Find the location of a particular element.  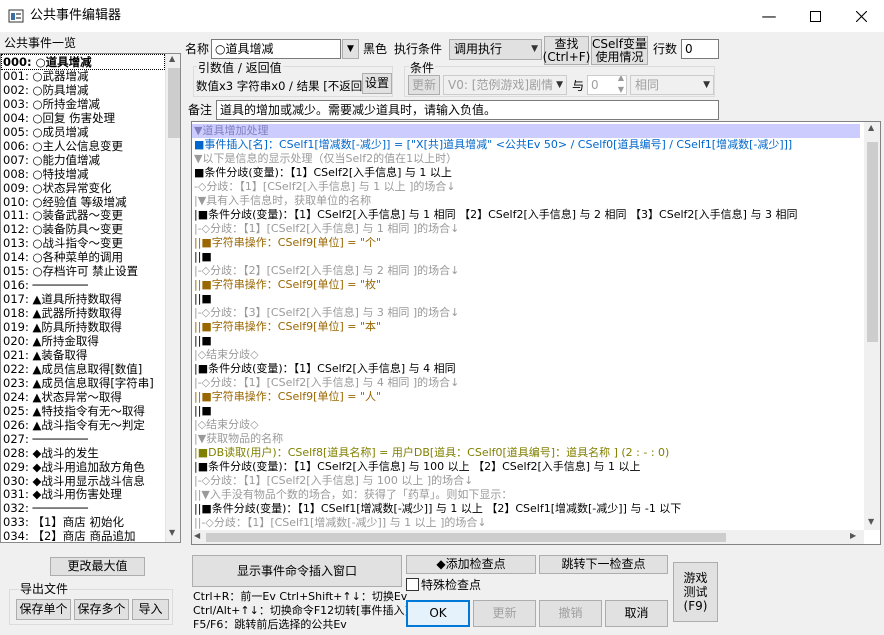

lines-field: 0 is located at coordinates (700, 49).